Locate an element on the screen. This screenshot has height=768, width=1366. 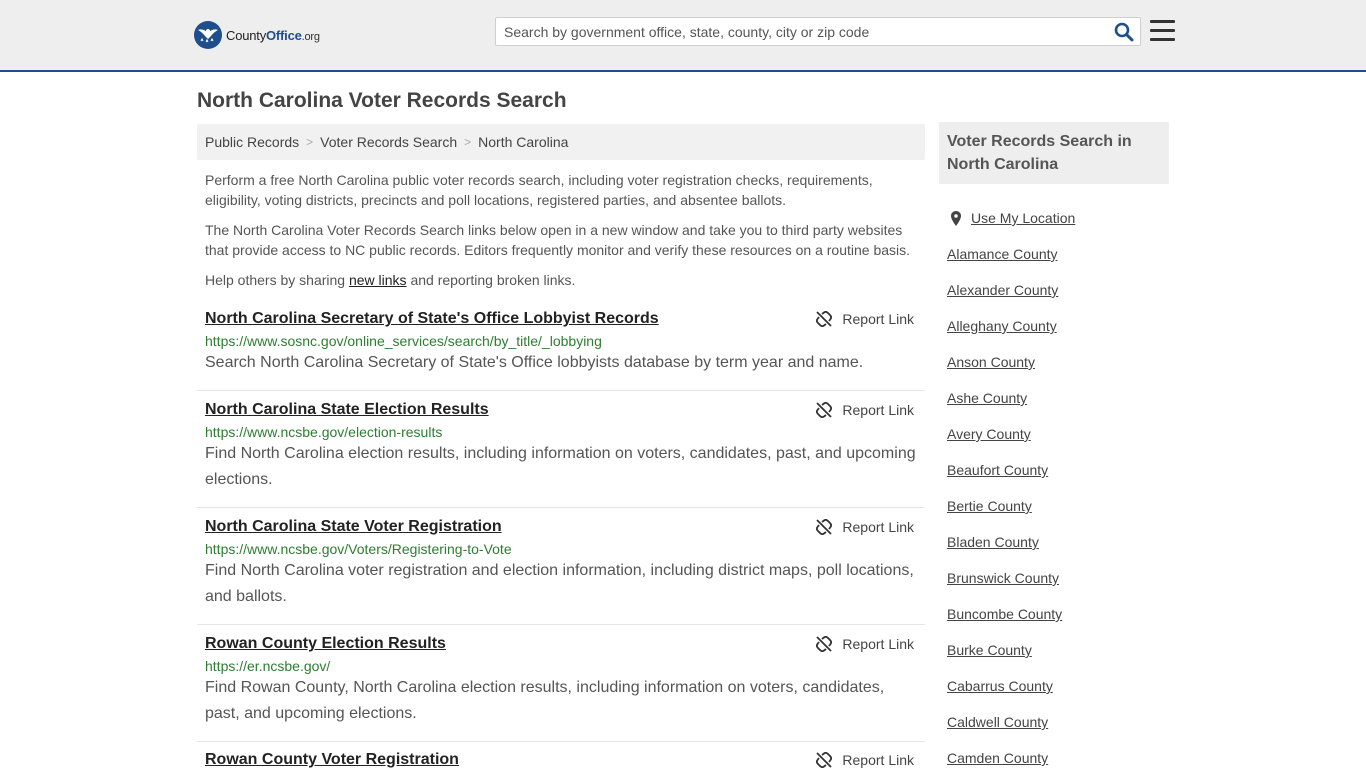
breadcrumb-voter-records-search: Voter Records Search is located at coordinates (388, 142).